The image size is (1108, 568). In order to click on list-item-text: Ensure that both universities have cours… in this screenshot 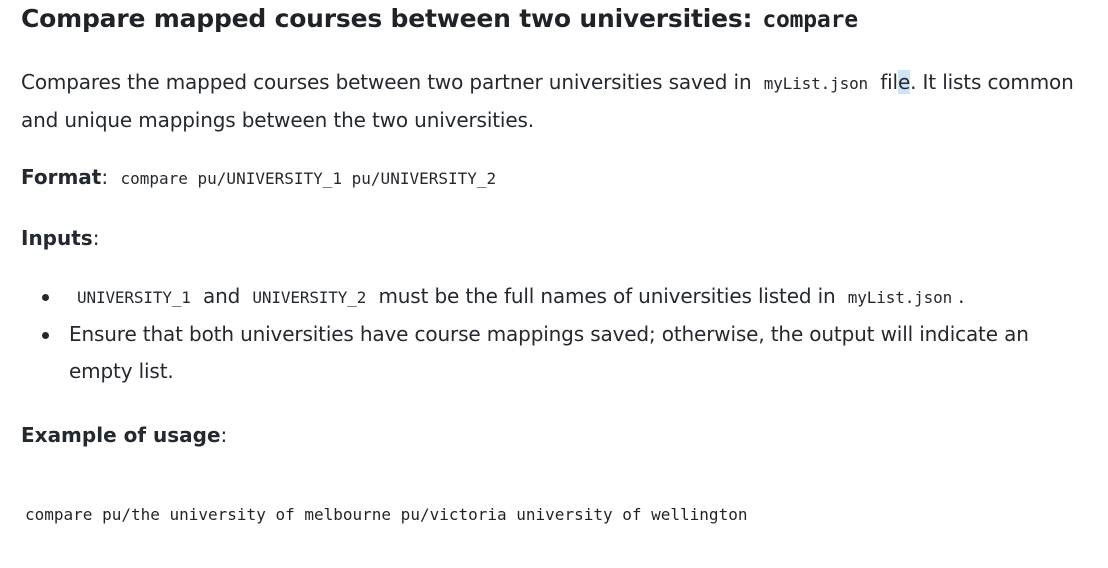, I will do `click(549, 352)`.